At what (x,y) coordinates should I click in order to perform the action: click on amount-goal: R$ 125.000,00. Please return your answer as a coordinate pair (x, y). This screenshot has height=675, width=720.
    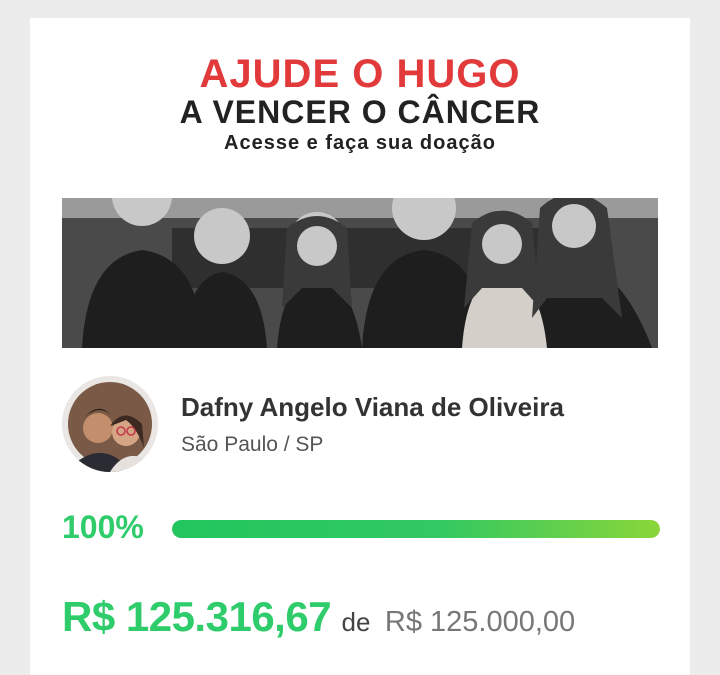
    Looking at the image, I should click on (480, 622).